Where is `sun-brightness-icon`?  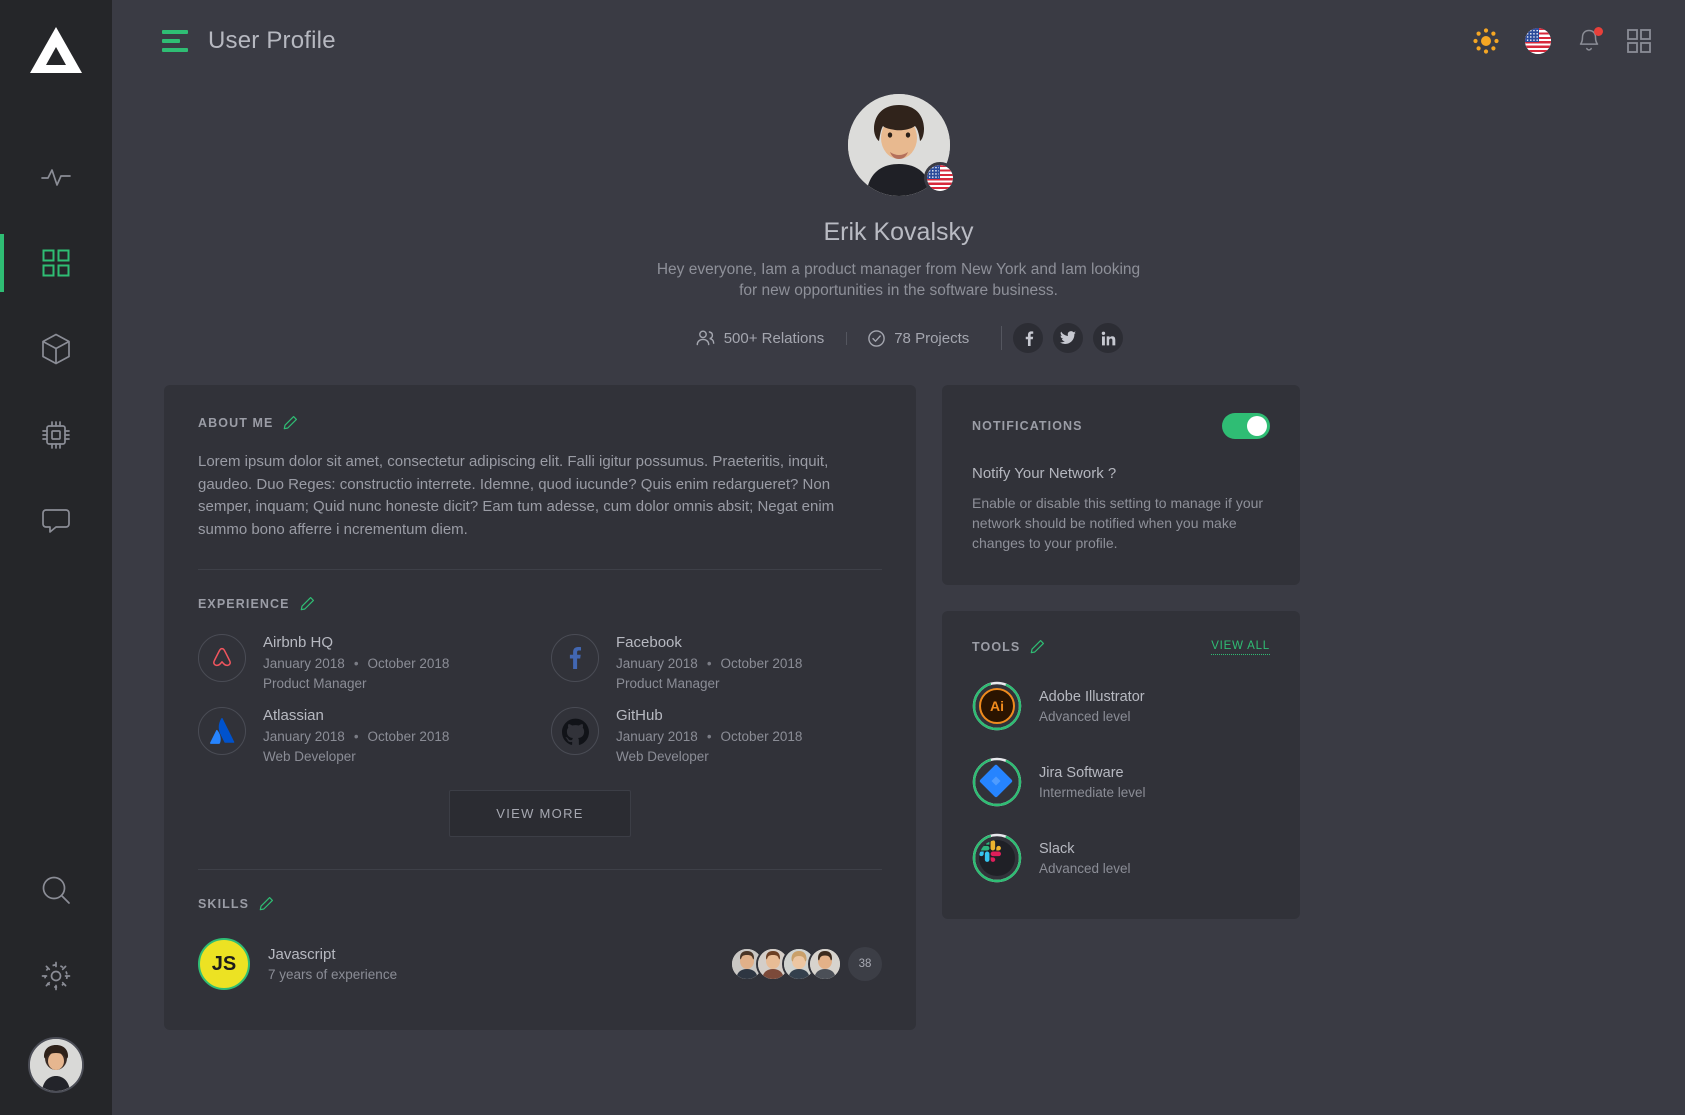
sun-brightness-icon is located at coordinates (1486, 41).